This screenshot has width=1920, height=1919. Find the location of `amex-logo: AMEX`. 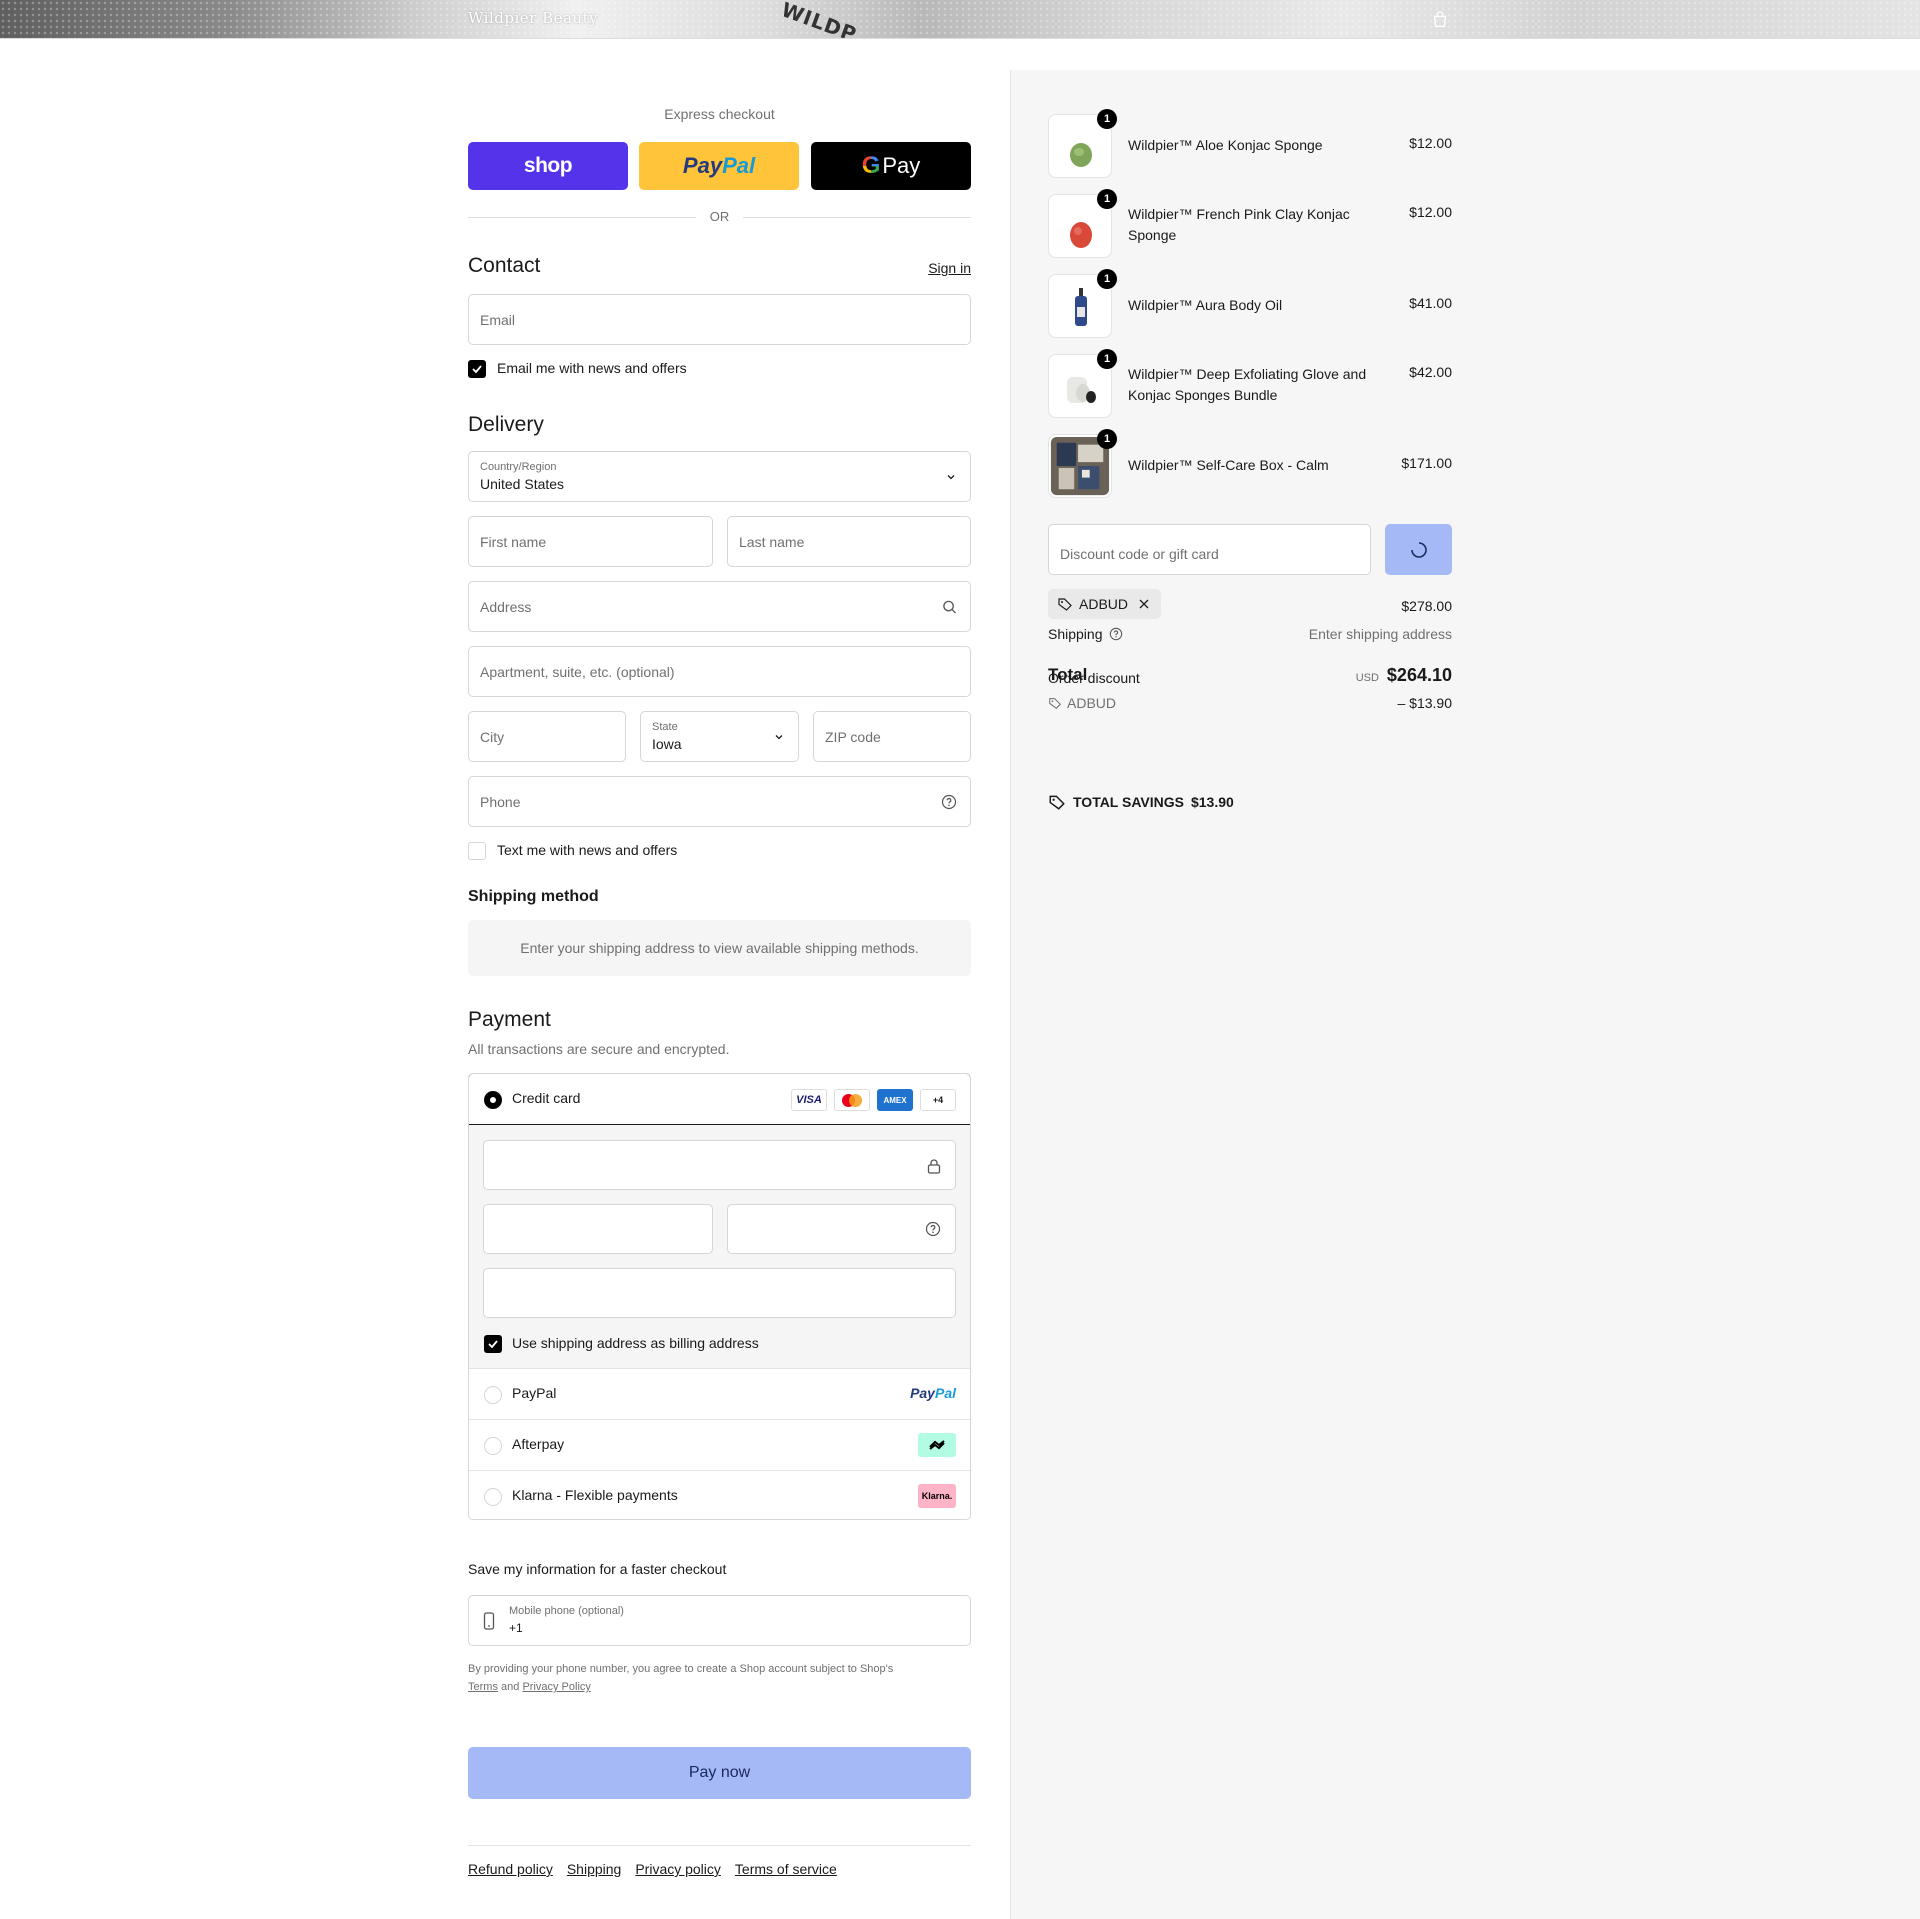

amex-logo: AMEX is located at coordinates (895, 1100).